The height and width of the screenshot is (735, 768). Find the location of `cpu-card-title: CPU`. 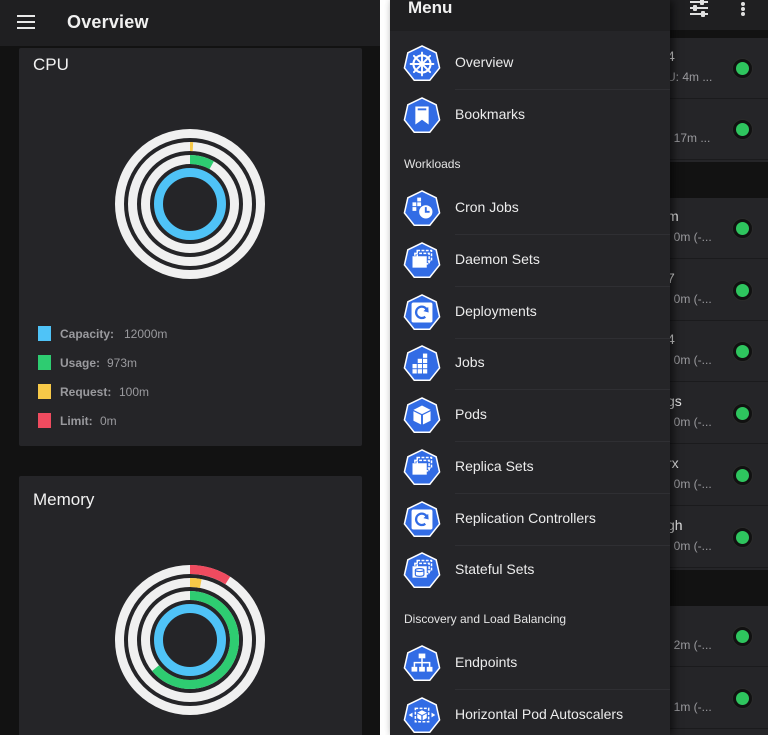

cpu-card-title: CPU is located at coordinates (51, 64).